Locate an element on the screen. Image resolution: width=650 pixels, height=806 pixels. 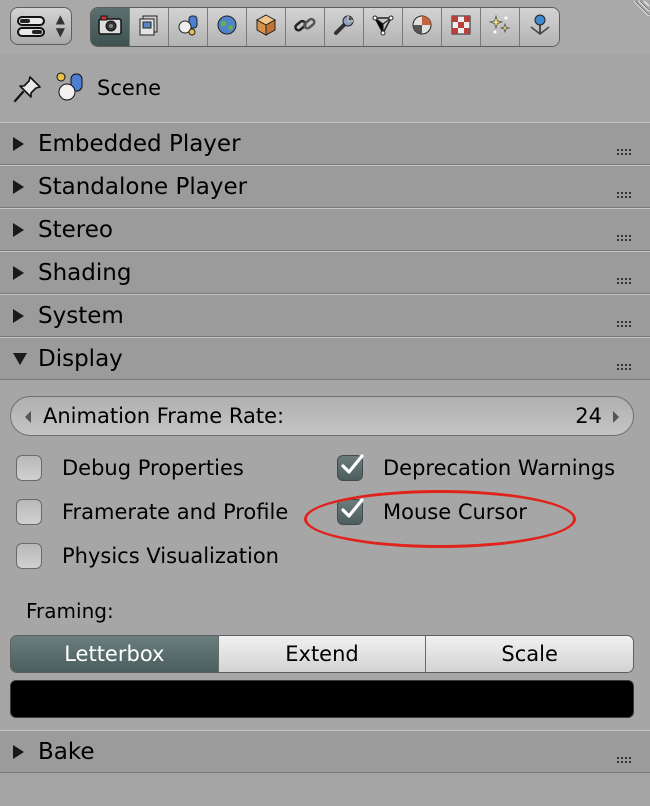
render-layers-icon is located at coordinates (149, 27).